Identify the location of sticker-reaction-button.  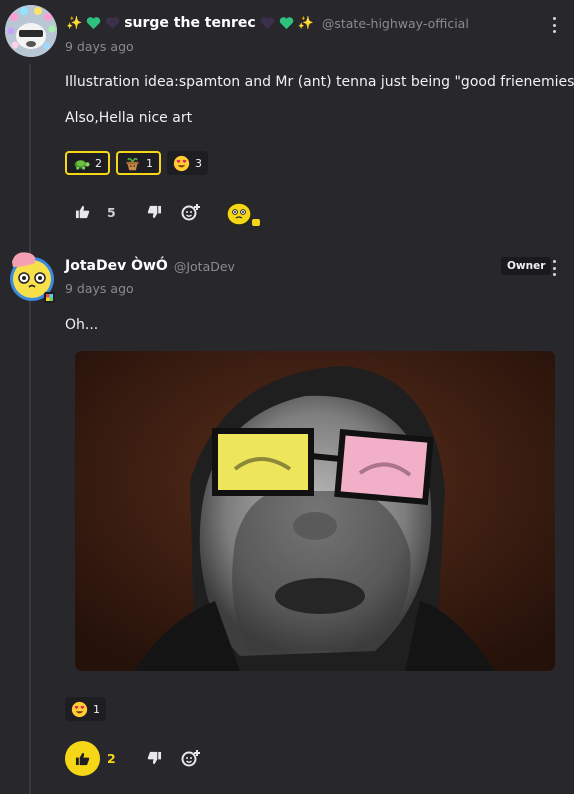
(244, 214).